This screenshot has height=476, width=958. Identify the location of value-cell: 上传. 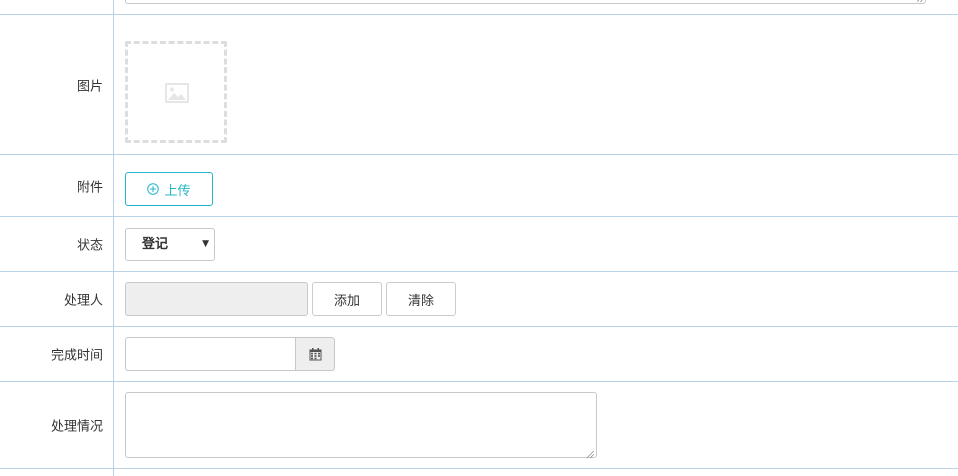
(536, 185).